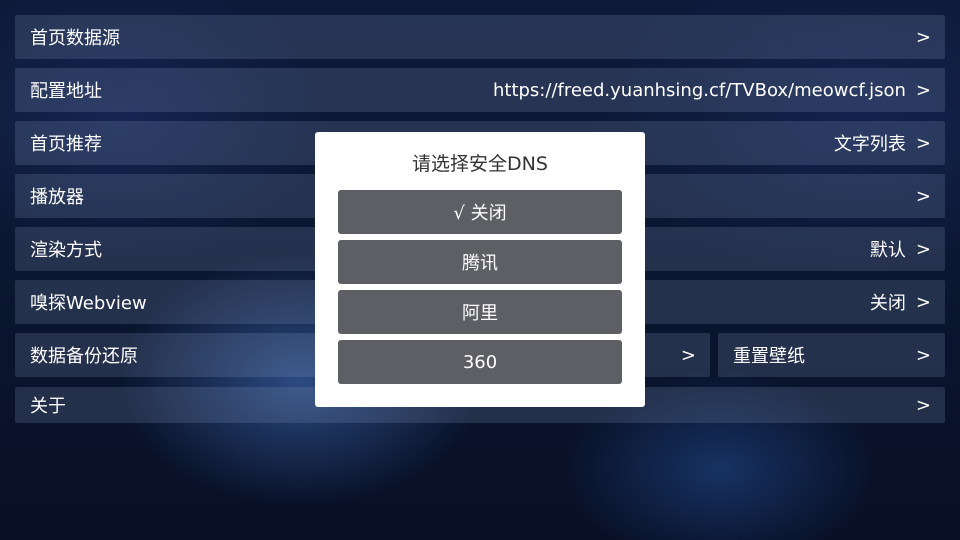 Image resolution: width=960 pixels, height=540 pixels. I want to click on setting-label: 首页数据源, so click(75, 38).